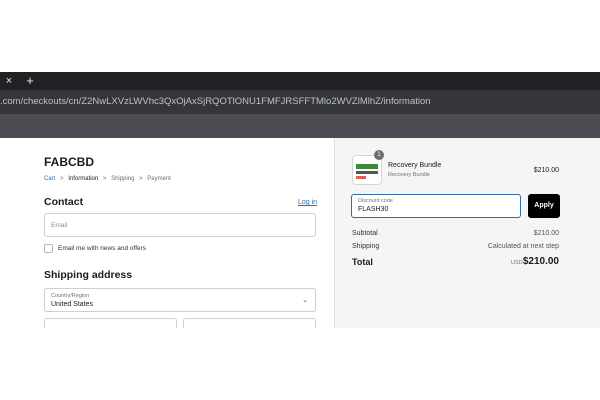 The width and height of the screenshot is (600, 400). I want to click on contact-heading: Contact, so click(64, 202).